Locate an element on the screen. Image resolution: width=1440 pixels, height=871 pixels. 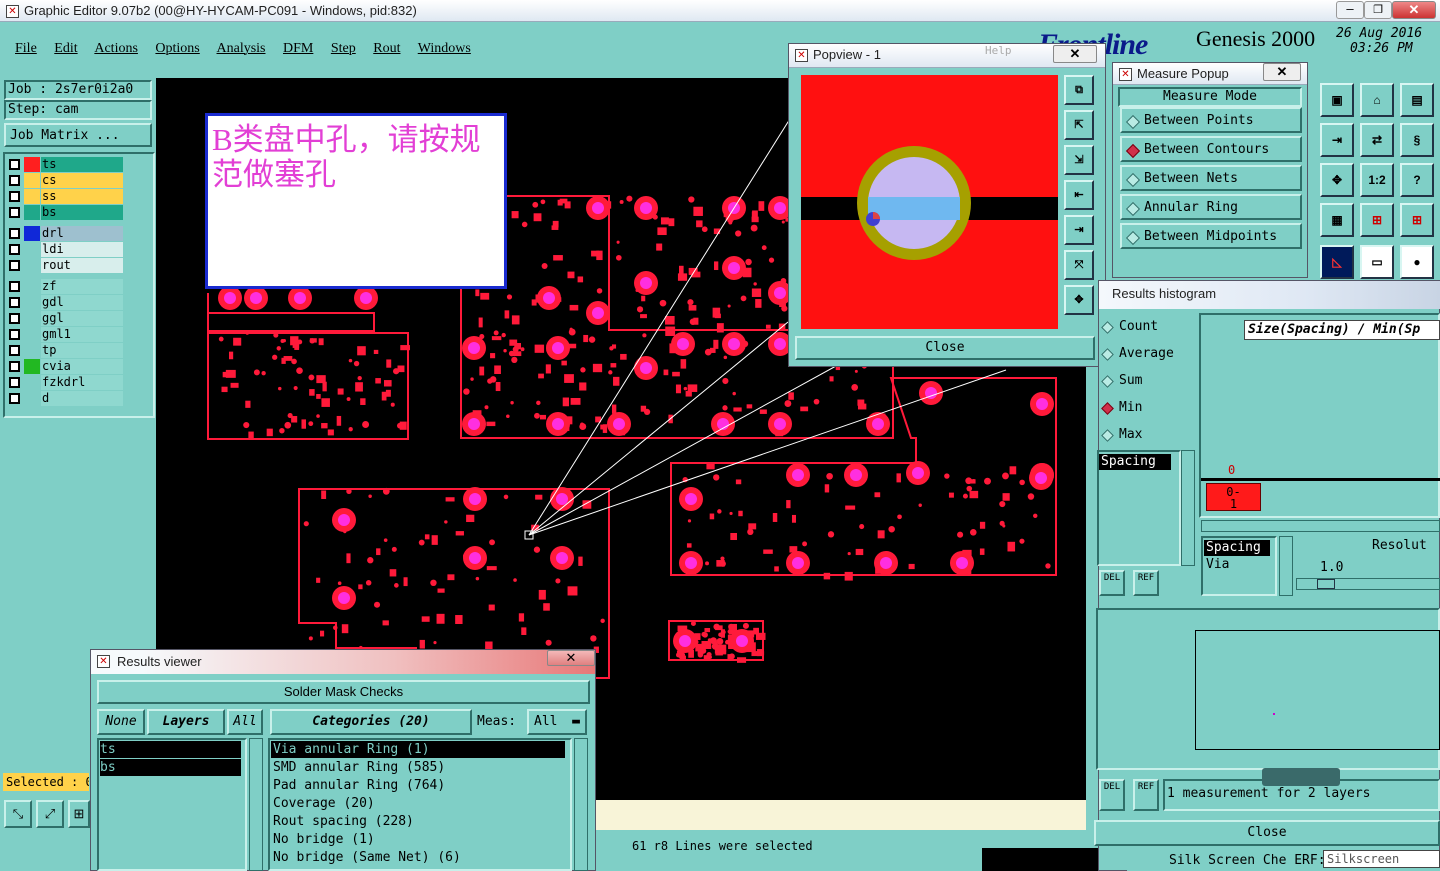
result-layer-item: ts is located at coordinates (170, 749).